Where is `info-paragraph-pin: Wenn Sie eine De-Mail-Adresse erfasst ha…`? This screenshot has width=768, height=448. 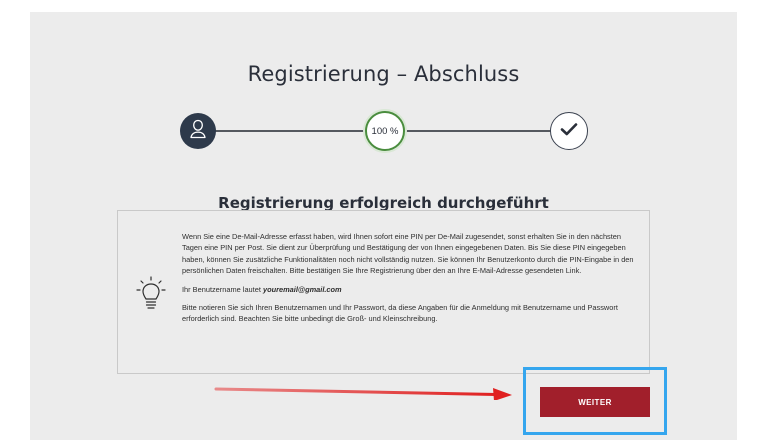
info-paragraph-pin: Wenn Sie eine De-Mail-Adresse erfasst ha… is located at coordinates (408, 254).